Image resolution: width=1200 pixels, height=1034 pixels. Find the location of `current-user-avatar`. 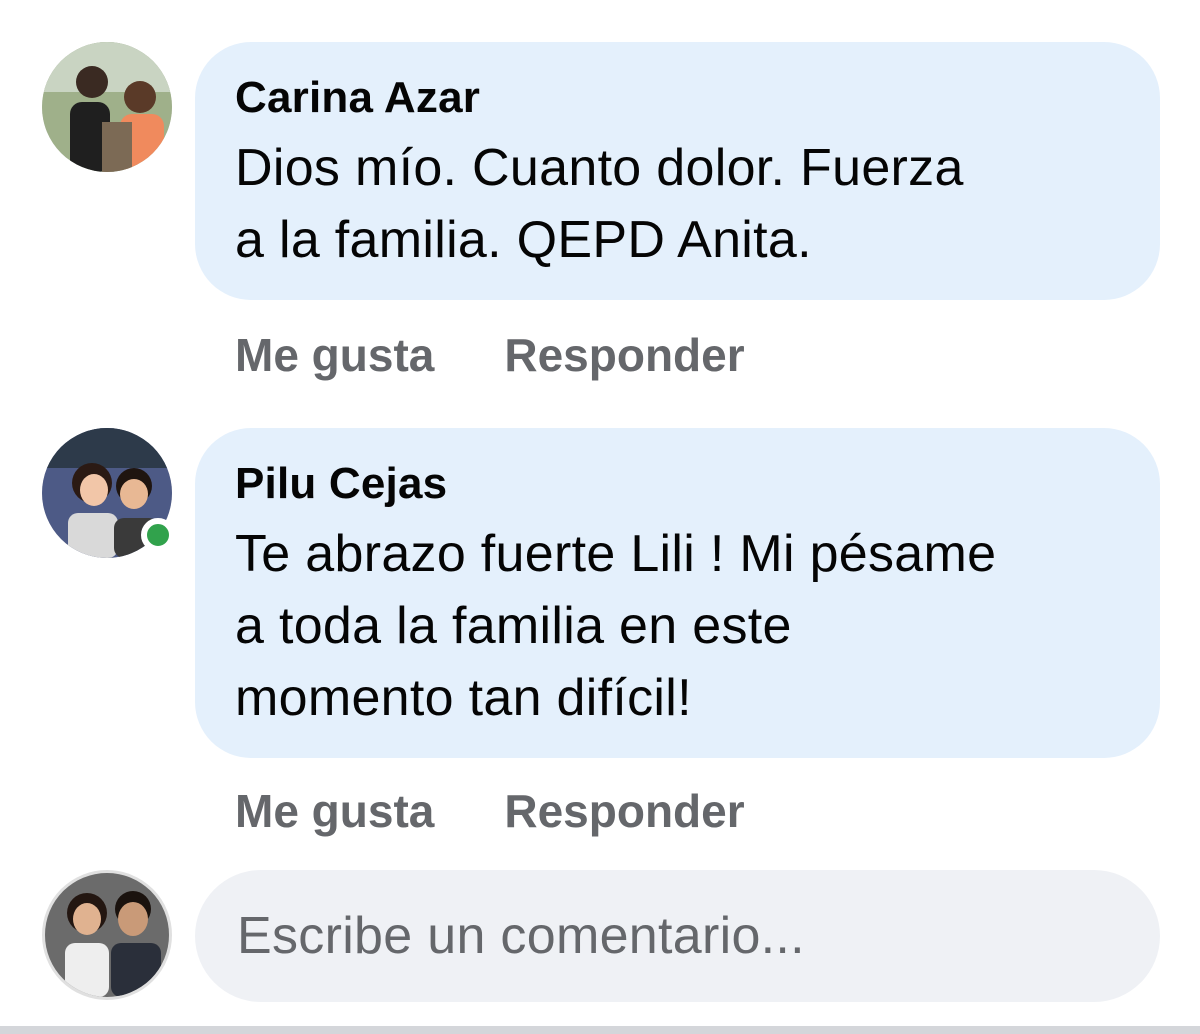

current-user-avatar is located at coordinates (107, 935).